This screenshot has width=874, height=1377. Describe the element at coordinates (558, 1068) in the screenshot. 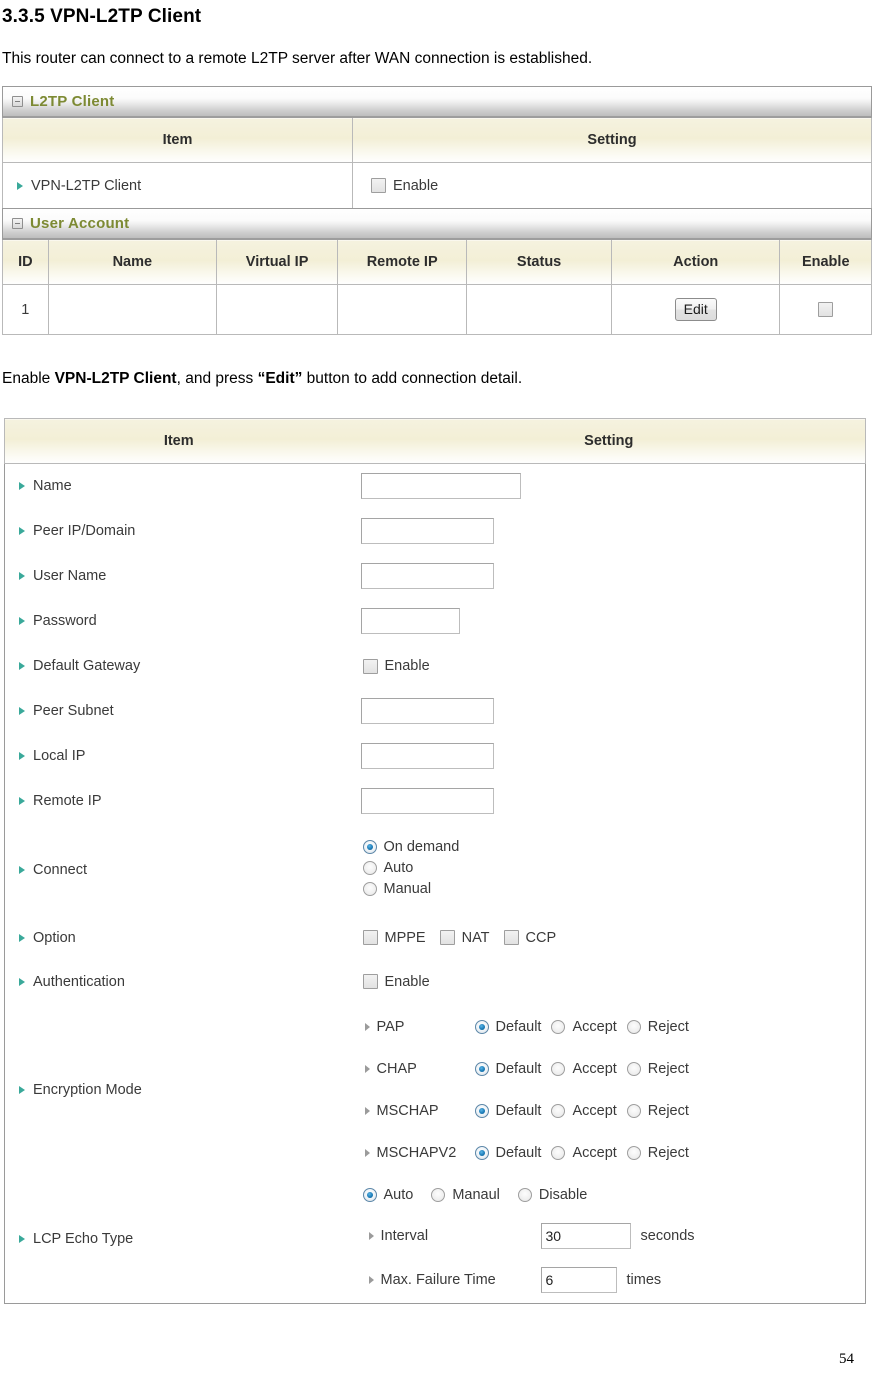

I see `chap-radio-accept` at that location.